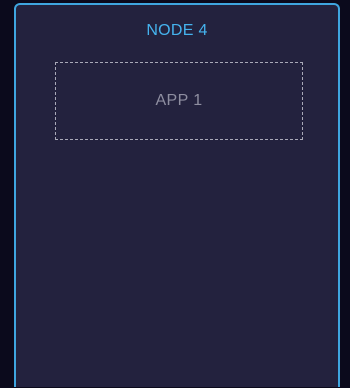 The image size is (350, 388). Describe the element at coordinates (177, 30) in the screenshot. I see `node-title: NODE 4` at that location.